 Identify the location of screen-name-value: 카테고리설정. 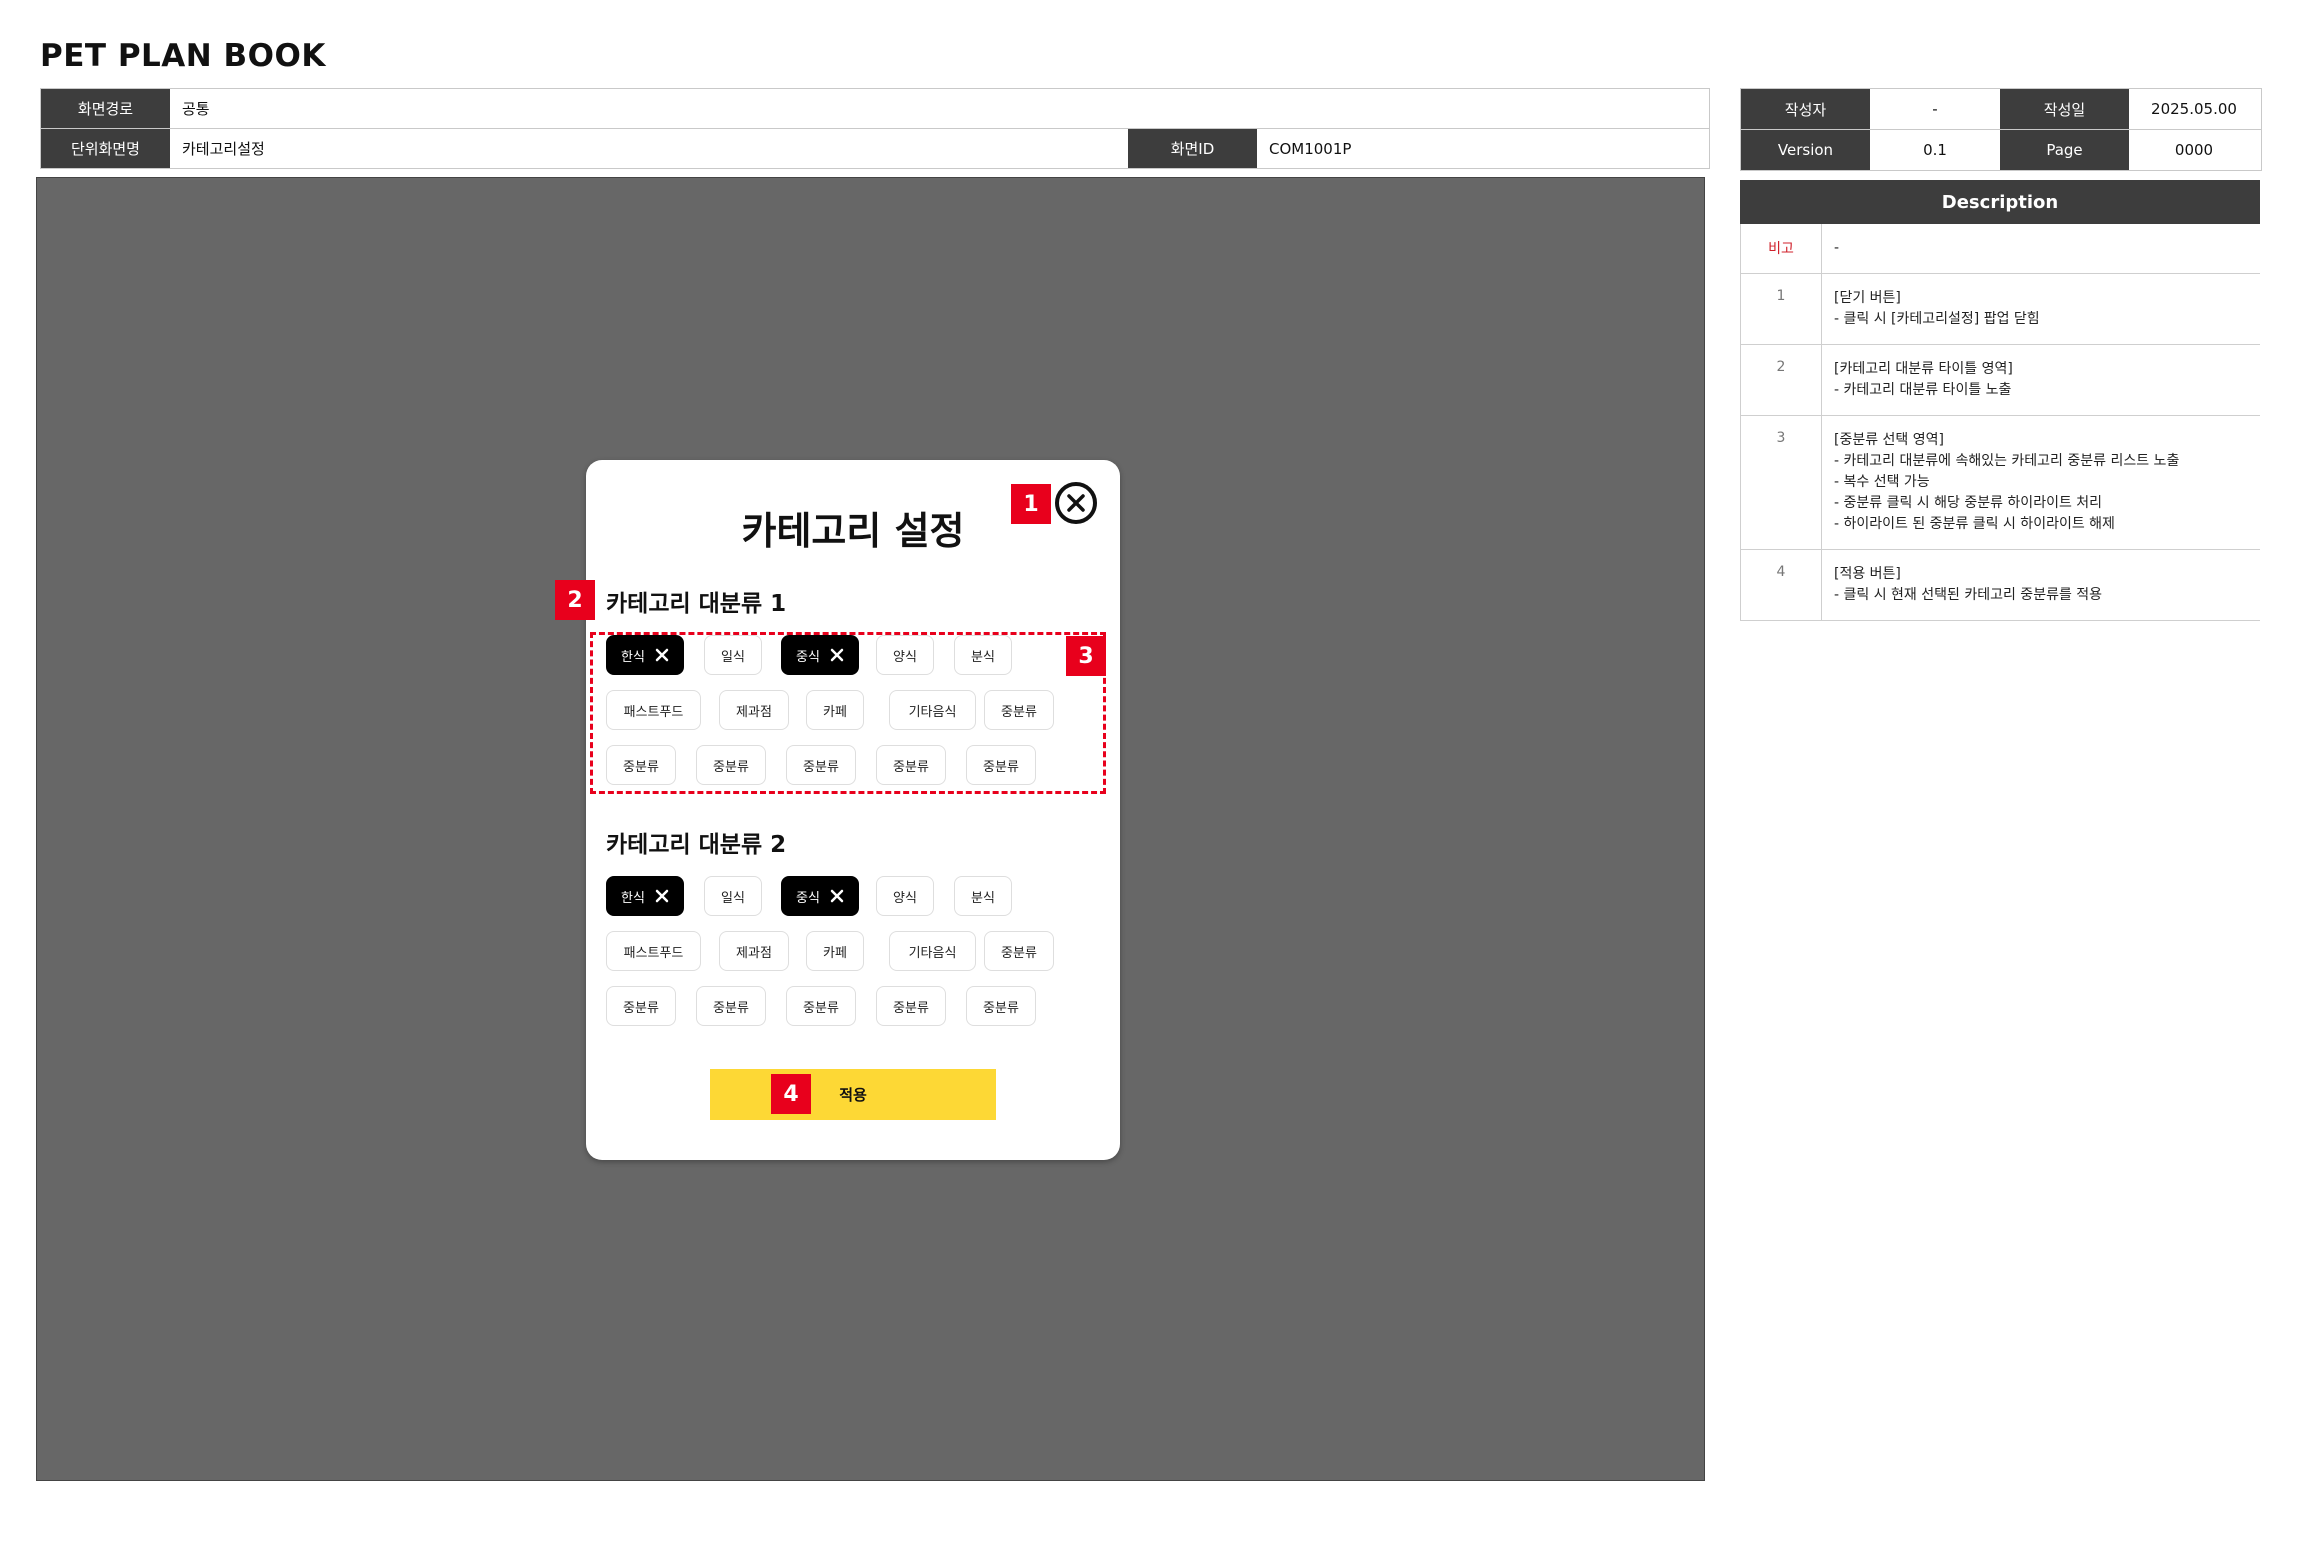
(223, 149).